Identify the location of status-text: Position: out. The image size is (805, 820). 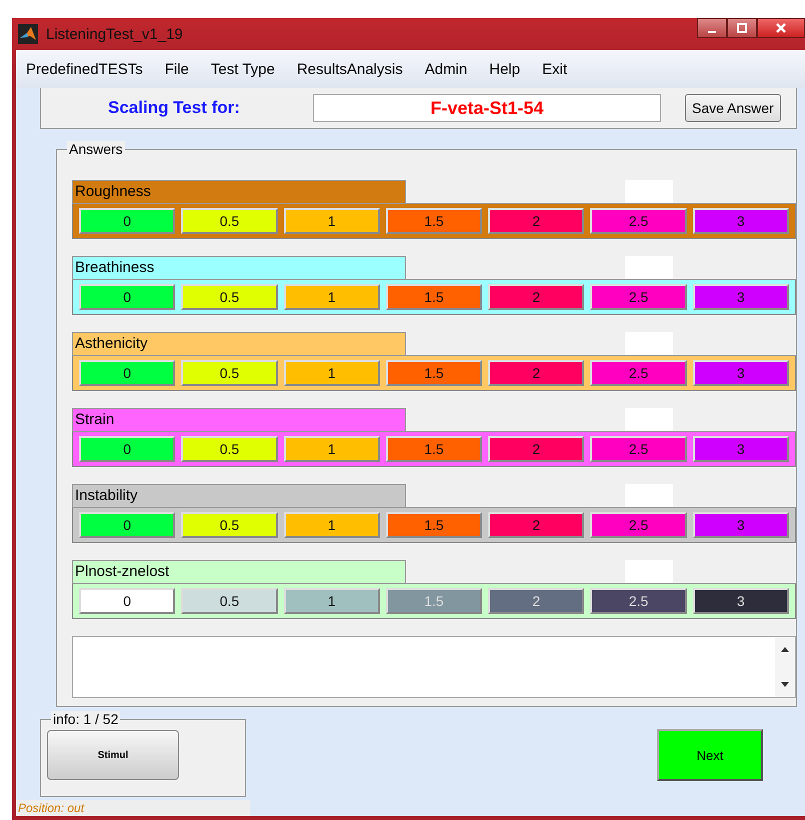
(133, 808).